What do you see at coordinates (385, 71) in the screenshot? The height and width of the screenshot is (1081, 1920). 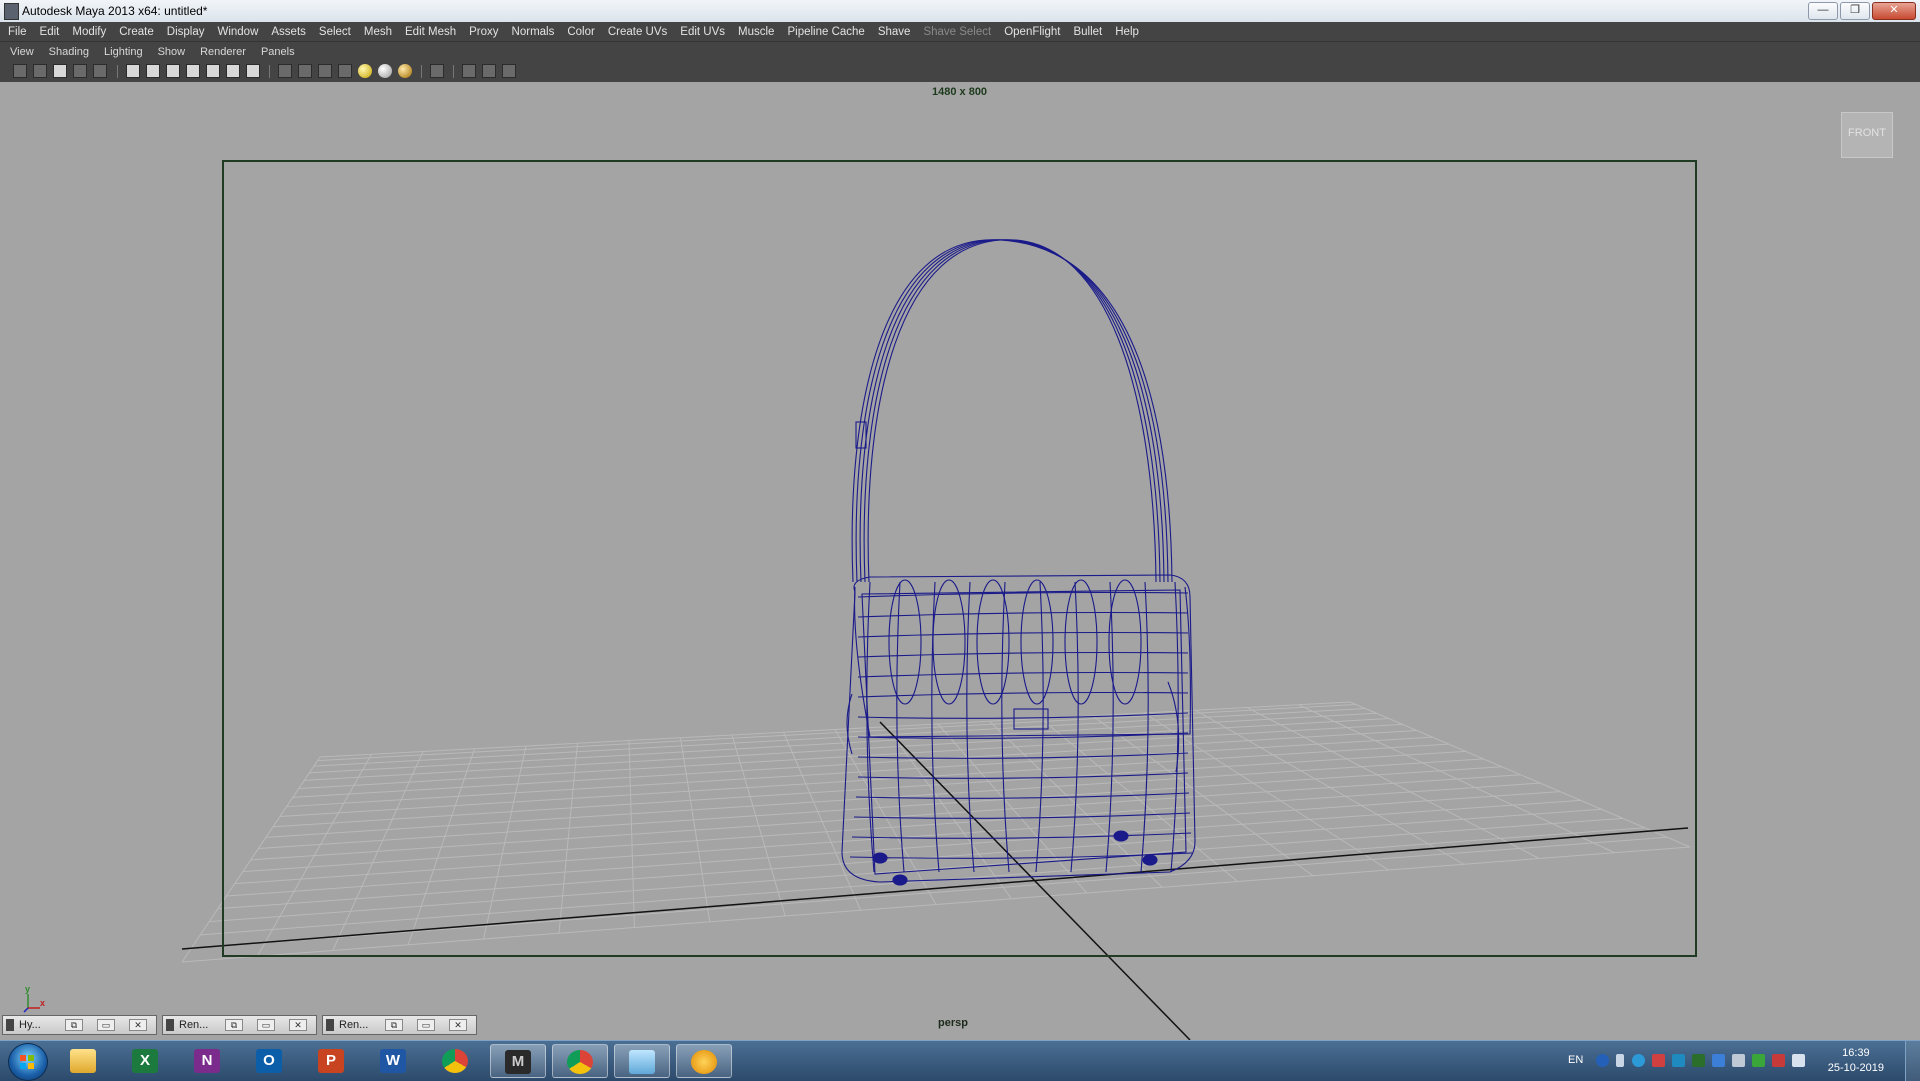 I see `shadows-icon` at bounding box center [385, 71].